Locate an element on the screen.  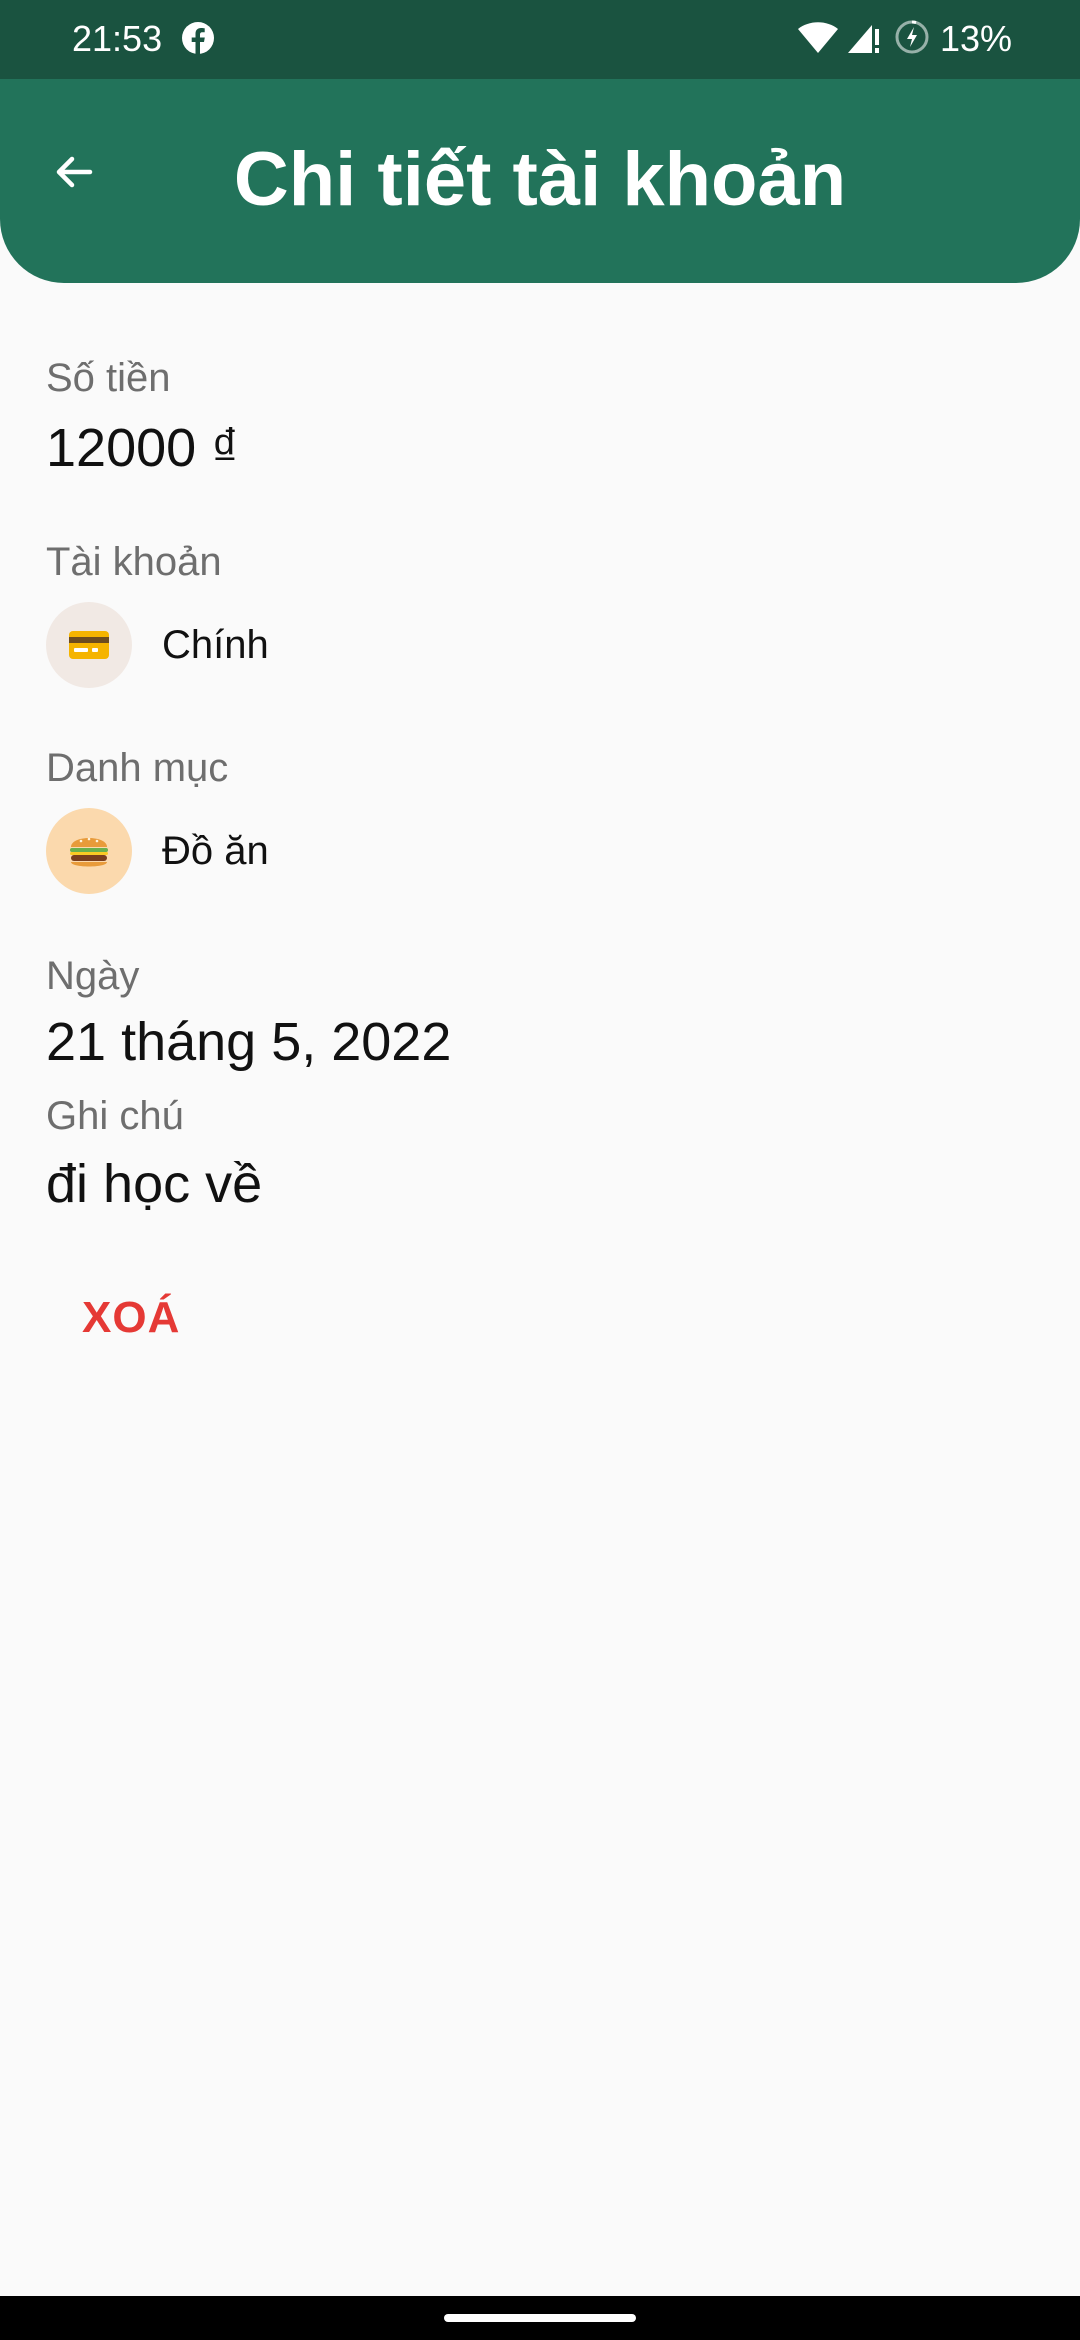
category-label: Danh mục is located at coordinates (137, 768).